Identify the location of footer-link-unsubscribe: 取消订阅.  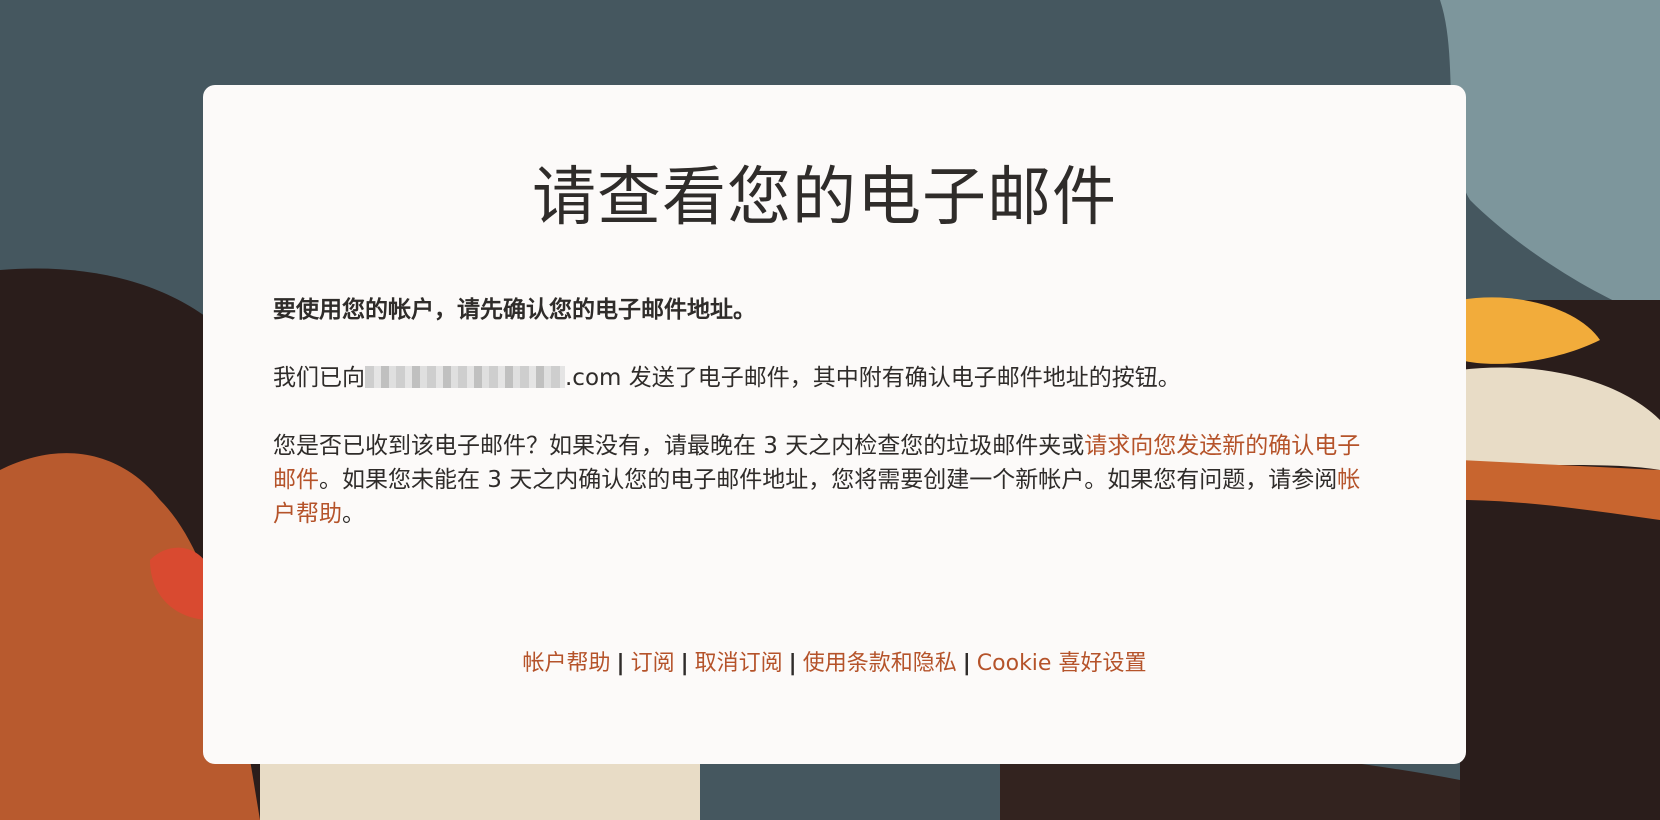
(739, 663).